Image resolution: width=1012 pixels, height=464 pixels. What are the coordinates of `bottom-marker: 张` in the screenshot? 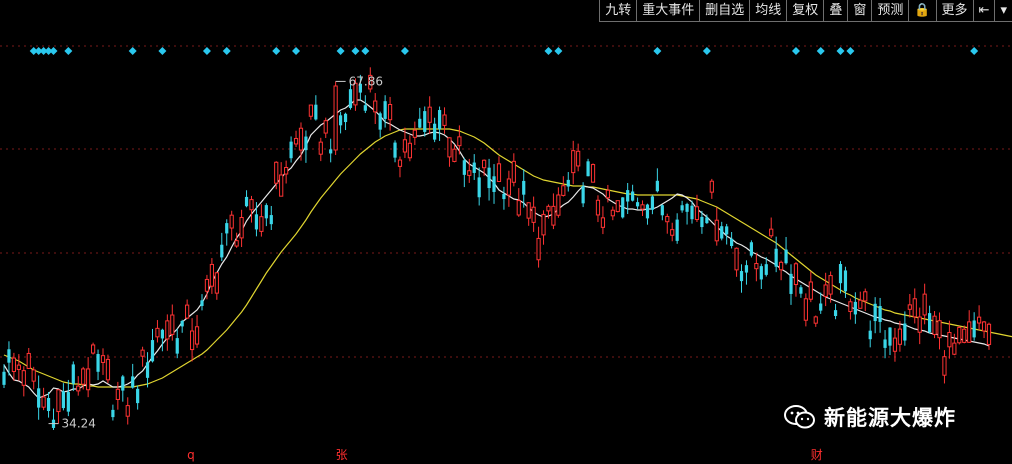 It's located at (342, 455).